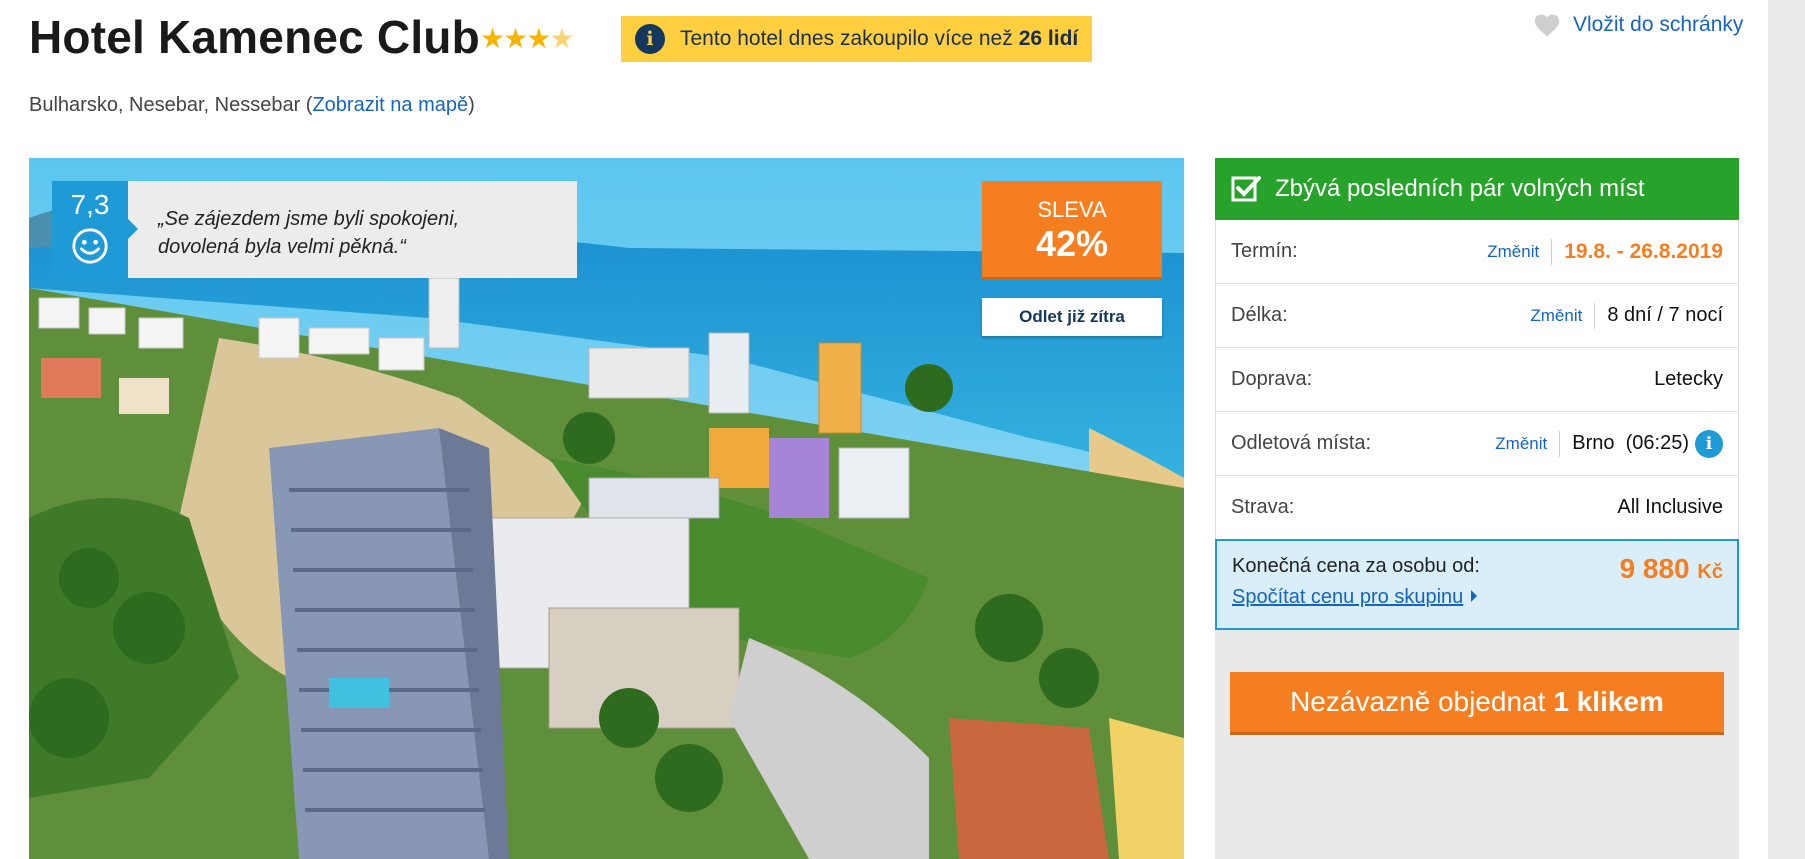  Describe the element at coordinates (1246, 189) in the screenshot. I see `checkbox-check-icon` at that location.